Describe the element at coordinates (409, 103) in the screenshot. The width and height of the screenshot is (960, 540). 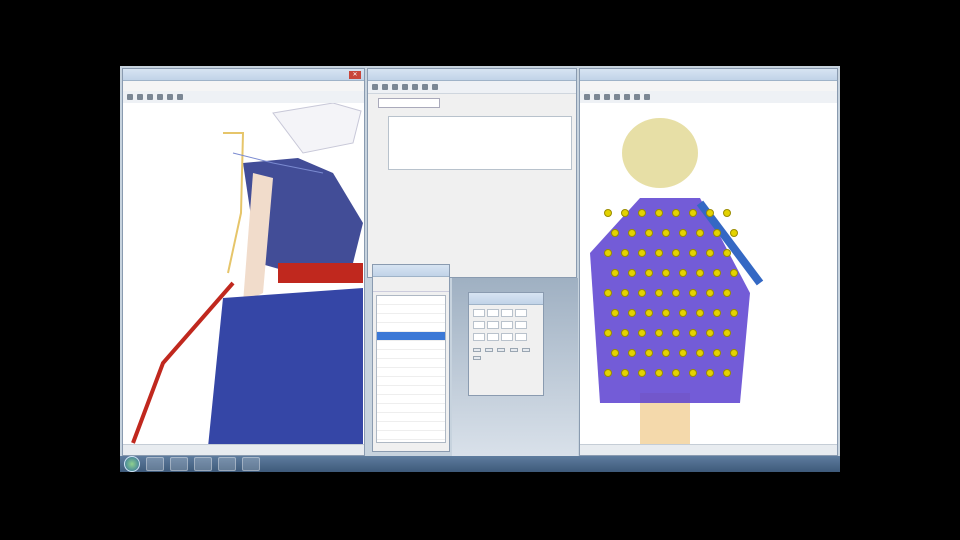
I see `field-input` at that location.